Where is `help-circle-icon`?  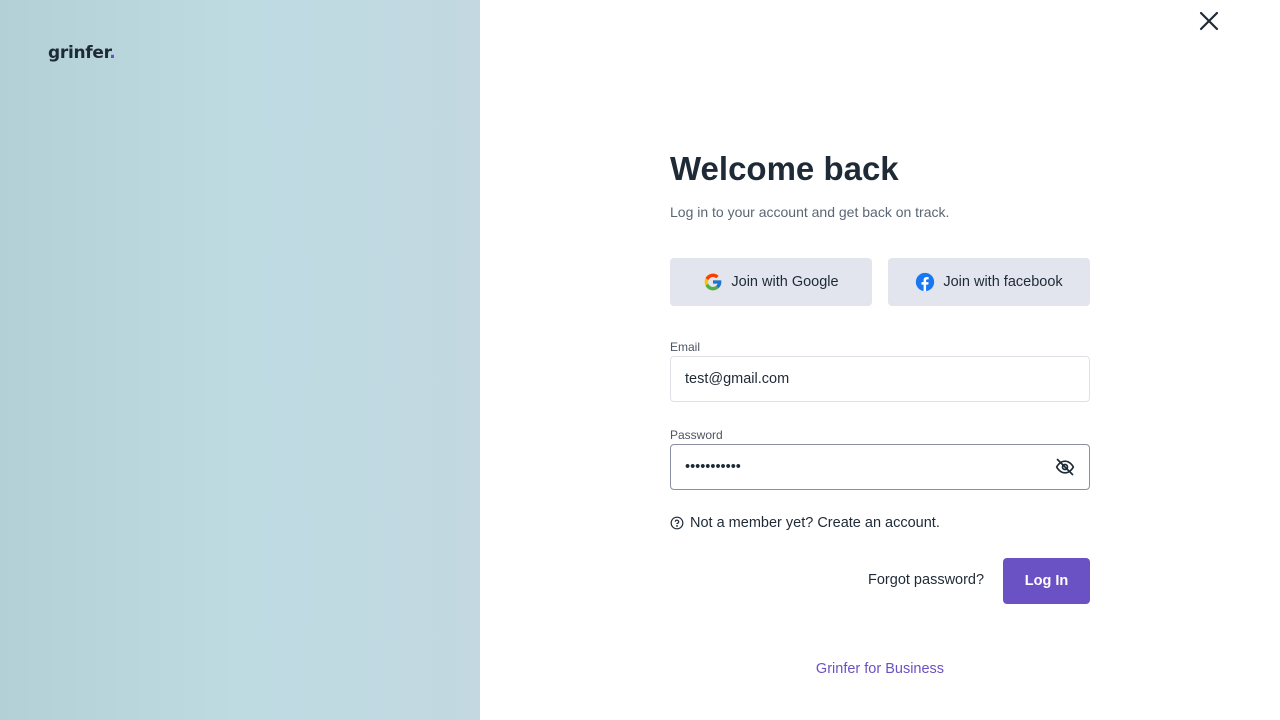
help-circle-icon is located at coordinates (677, 523).